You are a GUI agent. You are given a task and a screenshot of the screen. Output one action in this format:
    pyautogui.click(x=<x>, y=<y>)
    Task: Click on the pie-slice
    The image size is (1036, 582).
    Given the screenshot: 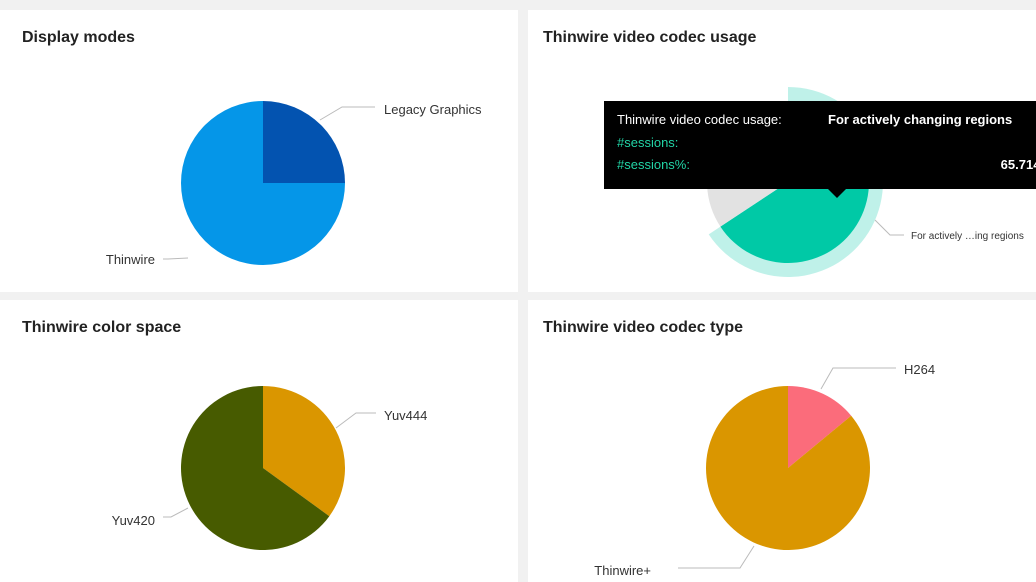 What is the action you would take?
    pyautogui.click(x=304, y=142)
    